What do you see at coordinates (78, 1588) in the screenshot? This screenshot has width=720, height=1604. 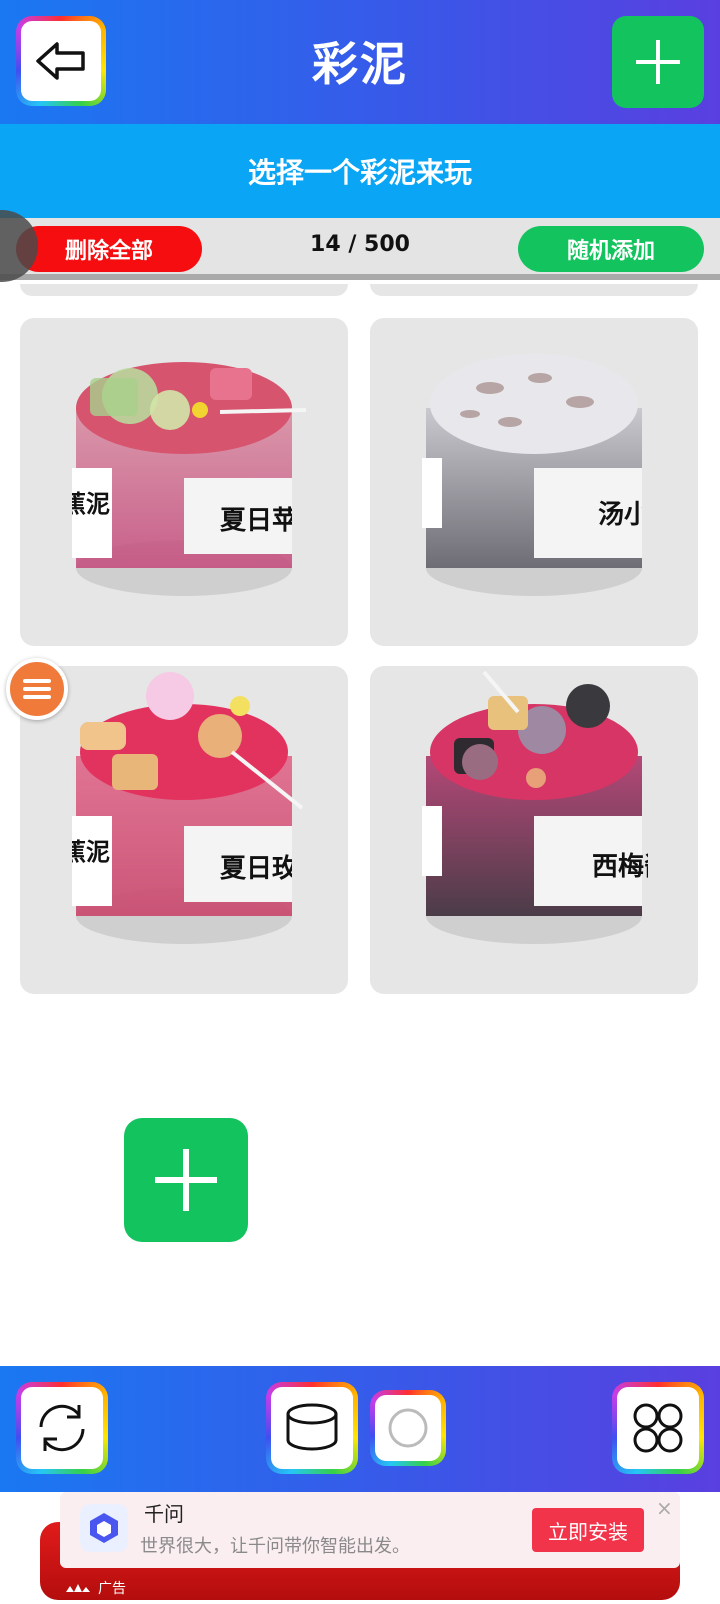 I see `ad-network-icon` at bounding box center [78, 1588].